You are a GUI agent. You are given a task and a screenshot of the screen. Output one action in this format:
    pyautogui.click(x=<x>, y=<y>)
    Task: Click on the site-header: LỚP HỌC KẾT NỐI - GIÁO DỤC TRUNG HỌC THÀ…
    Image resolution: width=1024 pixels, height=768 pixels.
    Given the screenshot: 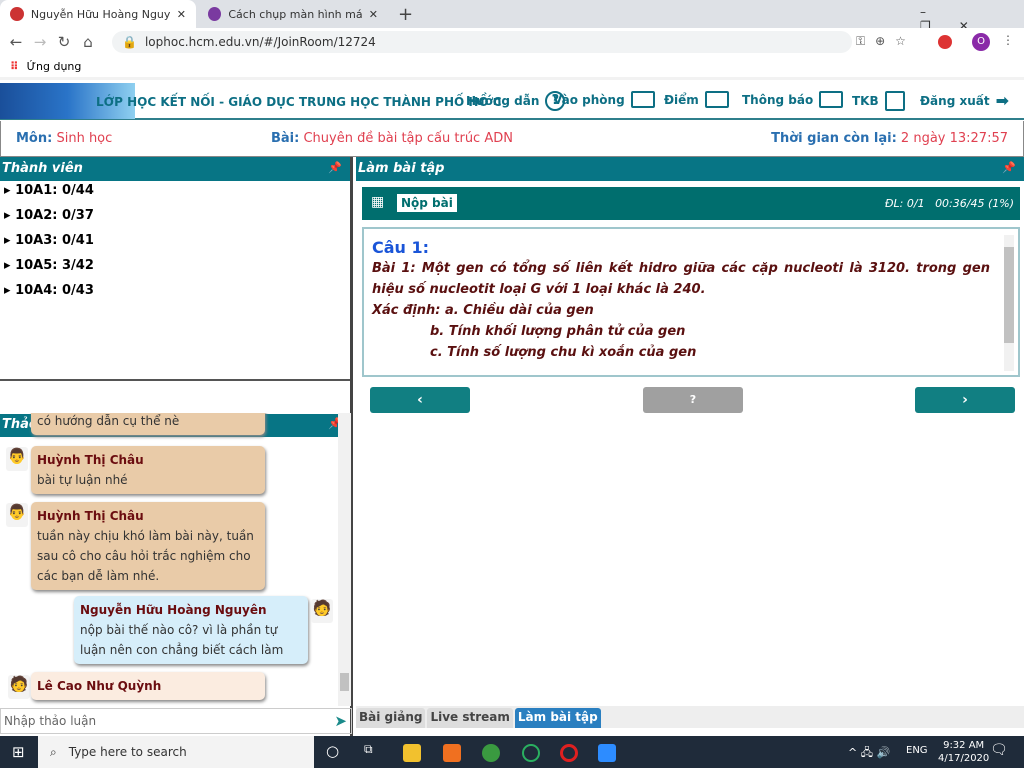 What is the action you would take?
    pyautogui.click(x=512, y=101)
    